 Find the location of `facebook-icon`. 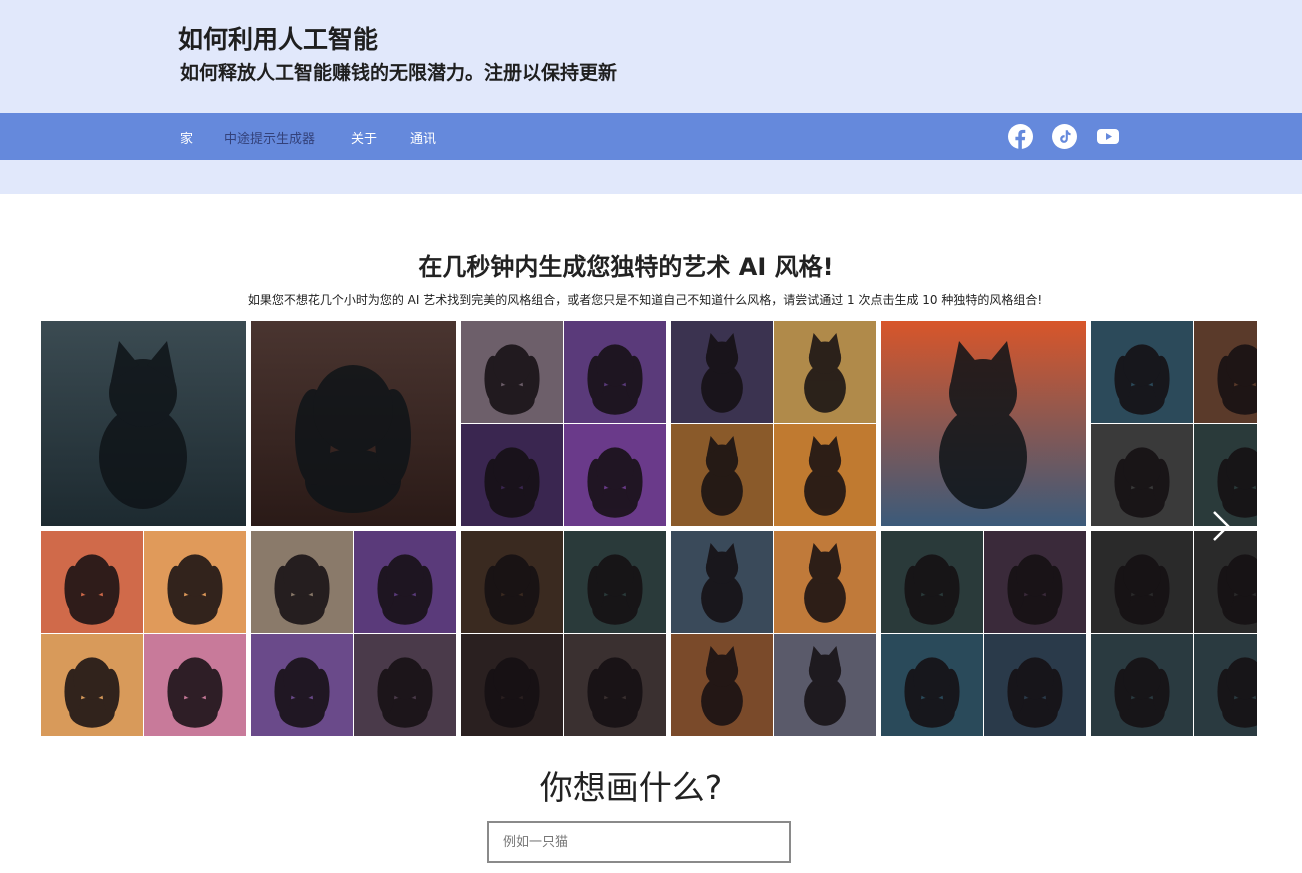

facebook-icon is located at coordinates (1020, 136).